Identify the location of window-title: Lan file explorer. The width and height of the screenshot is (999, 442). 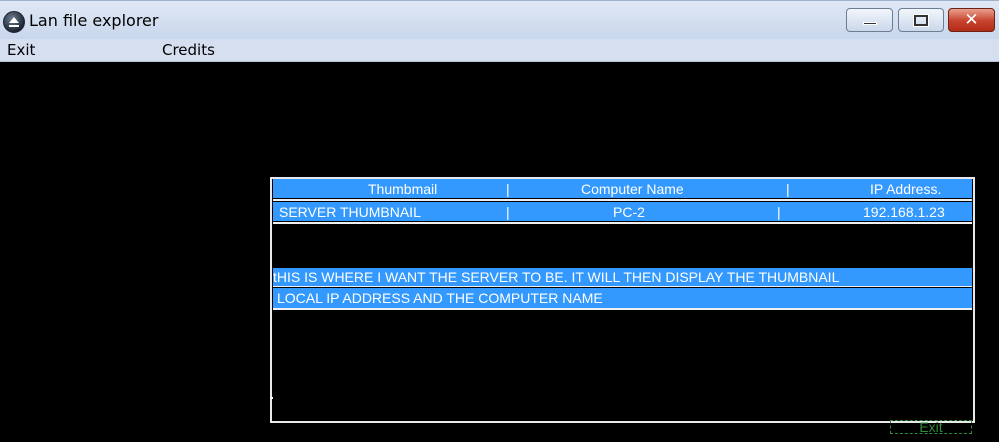
(94, 20).